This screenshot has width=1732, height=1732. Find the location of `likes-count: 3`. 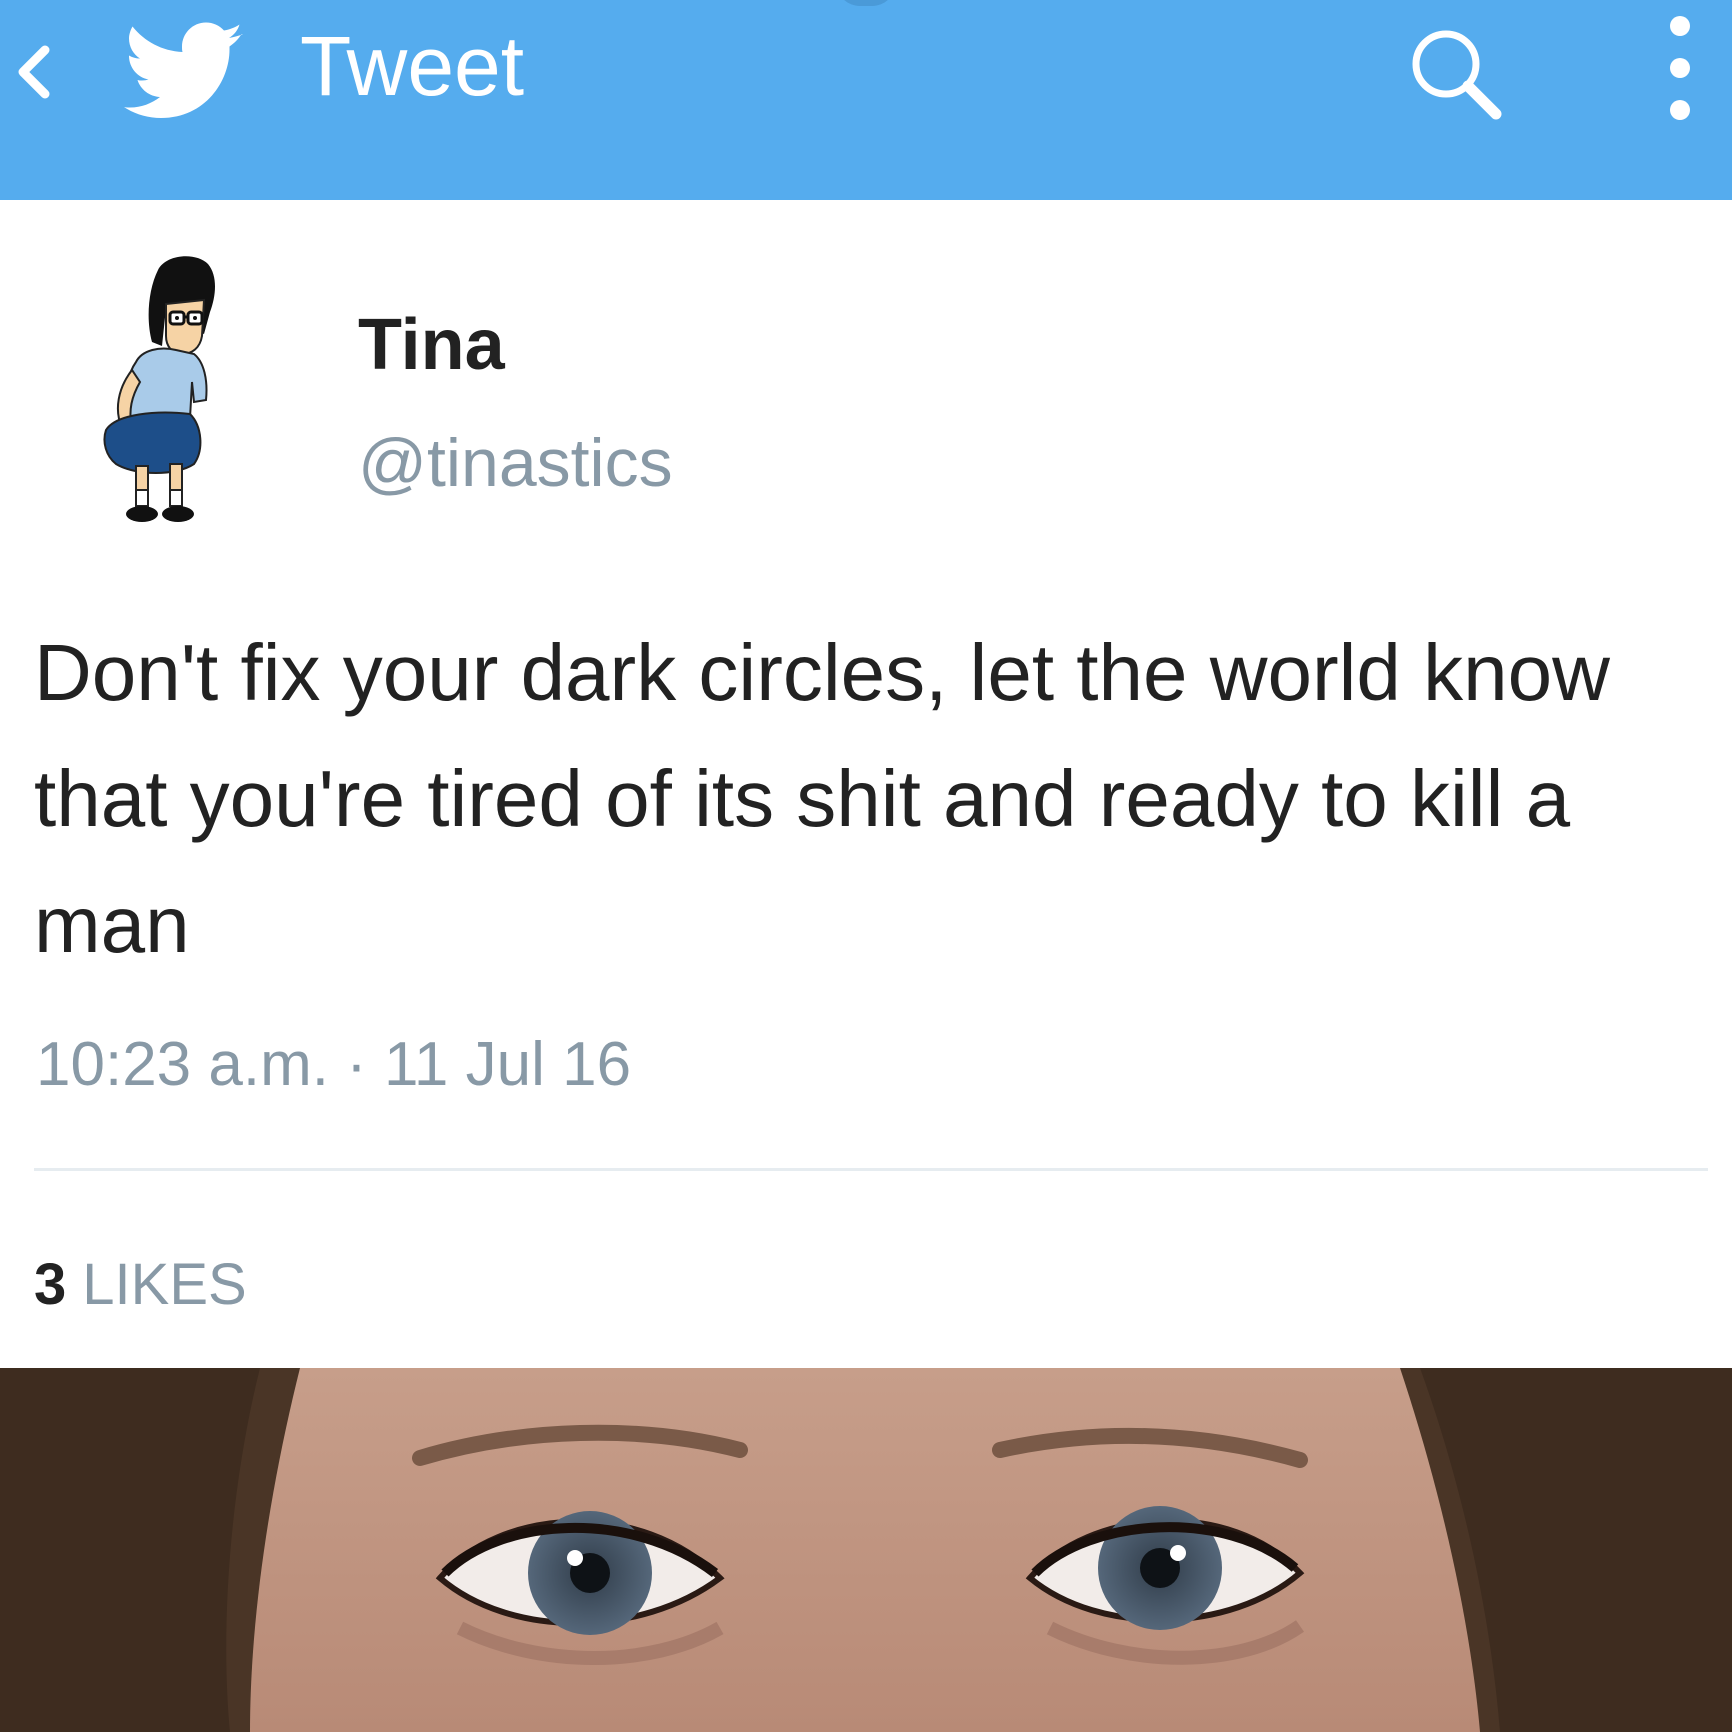

likes-count: 3 is located at coordinates (50, 1284).